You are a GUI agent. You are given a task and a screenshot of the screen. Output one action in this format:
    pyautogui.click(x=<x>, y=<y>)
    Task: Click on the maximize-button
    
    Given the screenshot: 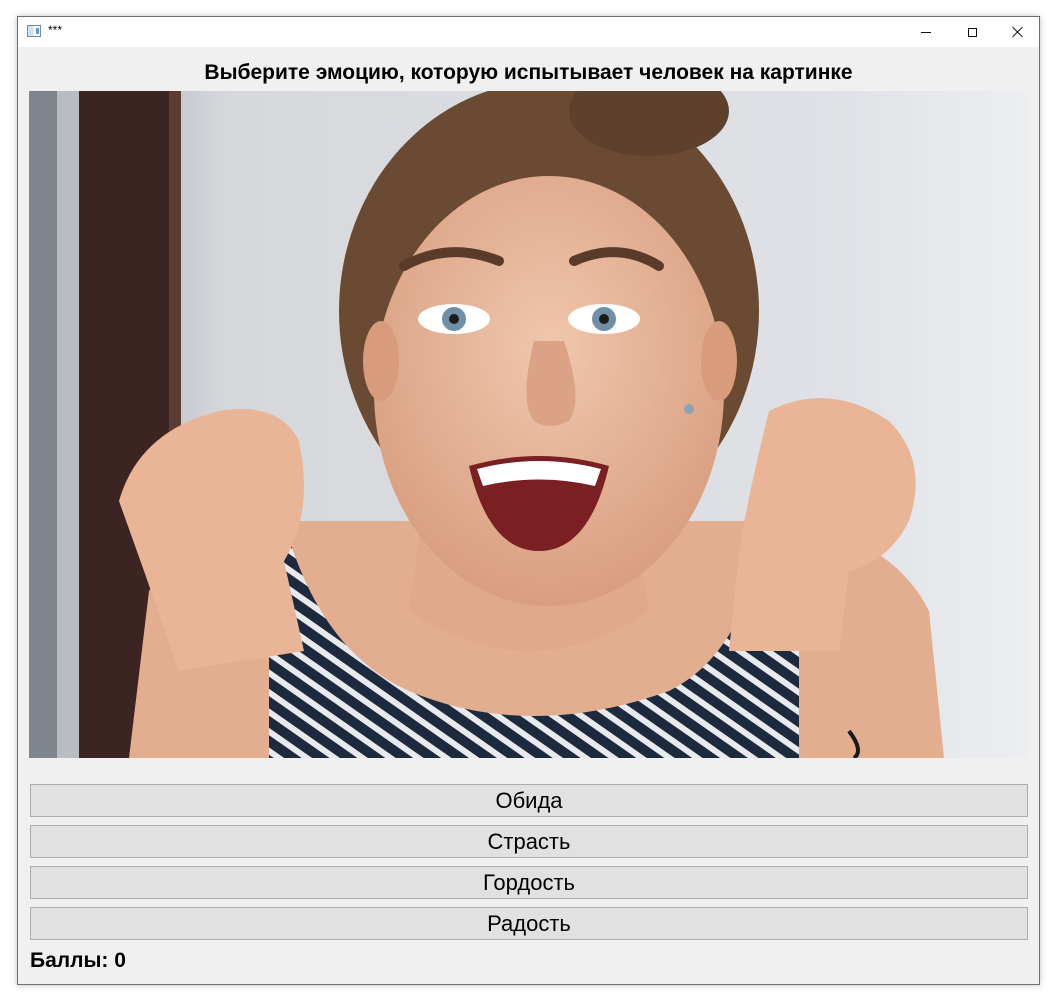 What is the action you would take?
    pyautogui.click(x=972, y=32)
    